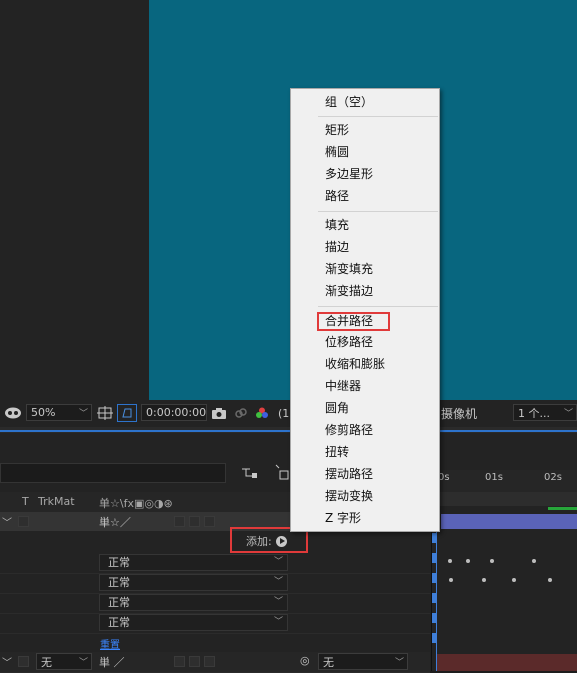  What do you see at coordinates (282, 473) in the screenshot?
I see `draft-3d-icon` at bounding box center [282, 473].